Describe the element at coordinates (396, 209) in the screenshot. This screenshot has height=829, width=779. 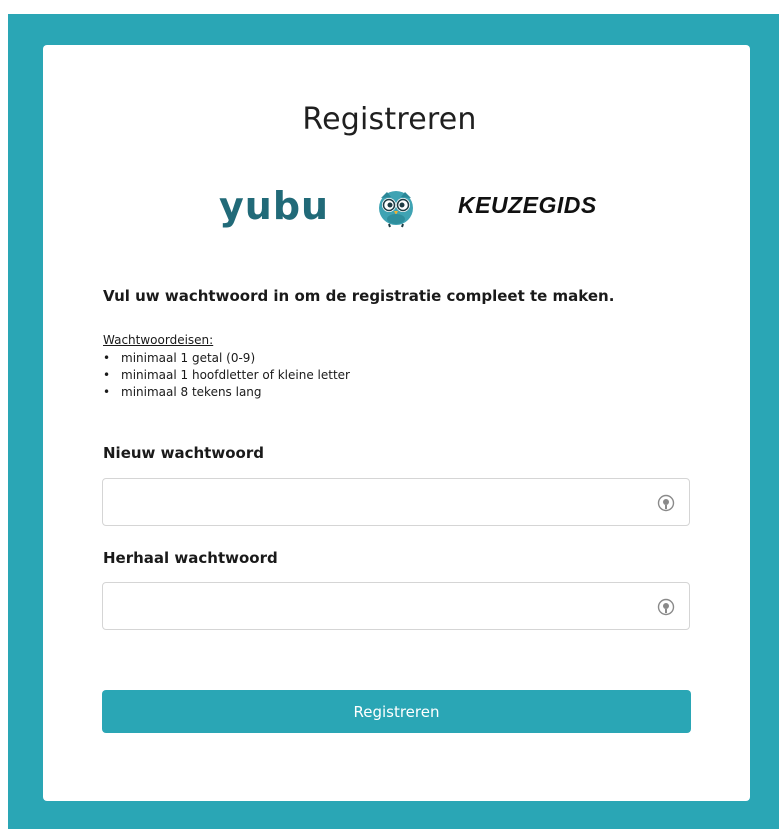
I see `owl-icon` at that location.